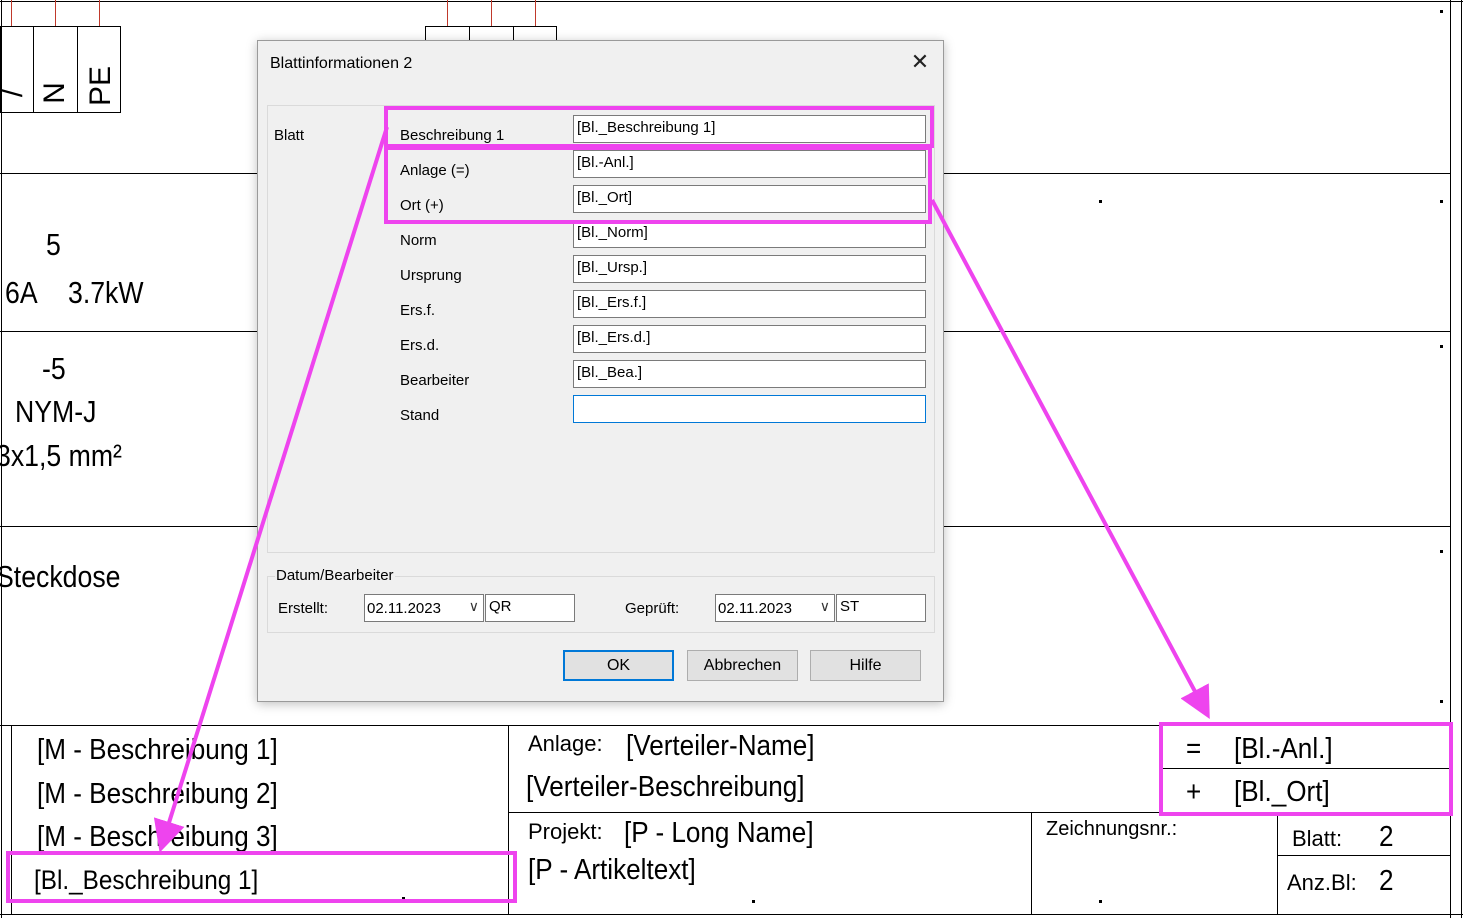 The height and width of the screenshot is (918, 1463). I want to click on arrow-to-title-anlage, so click(1070, 459).